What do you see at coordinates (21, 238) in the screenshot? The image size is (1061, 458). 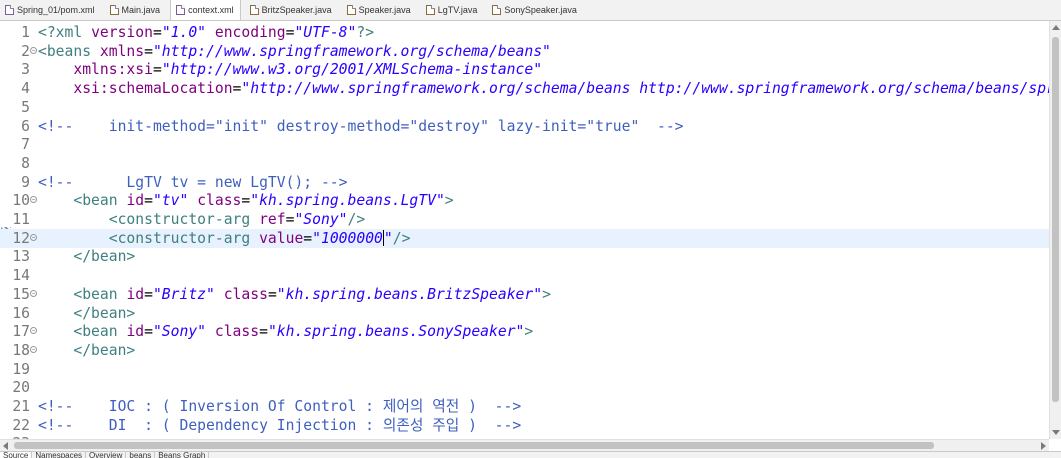 I see `line-number: 12` at bounding box center [21, 238].